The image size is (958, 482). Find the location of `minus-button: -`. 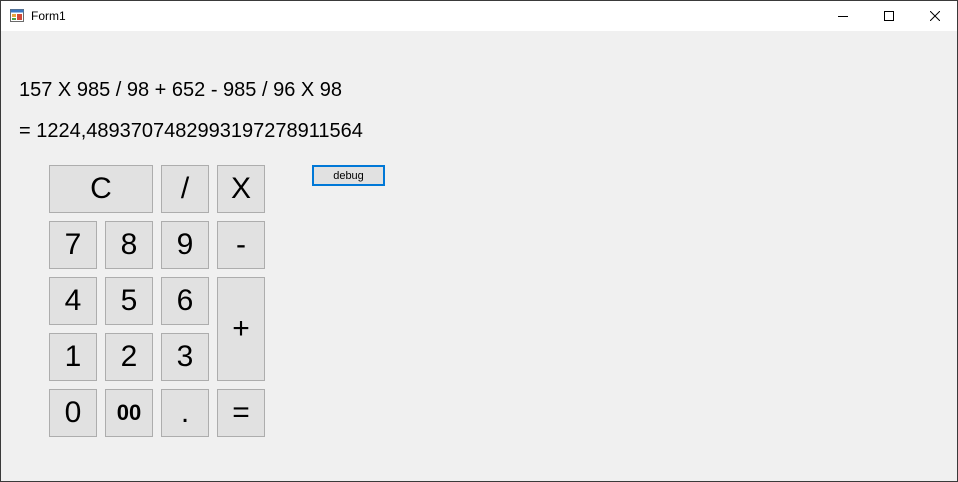

minus-button: - is located at coordinates (241, 245).